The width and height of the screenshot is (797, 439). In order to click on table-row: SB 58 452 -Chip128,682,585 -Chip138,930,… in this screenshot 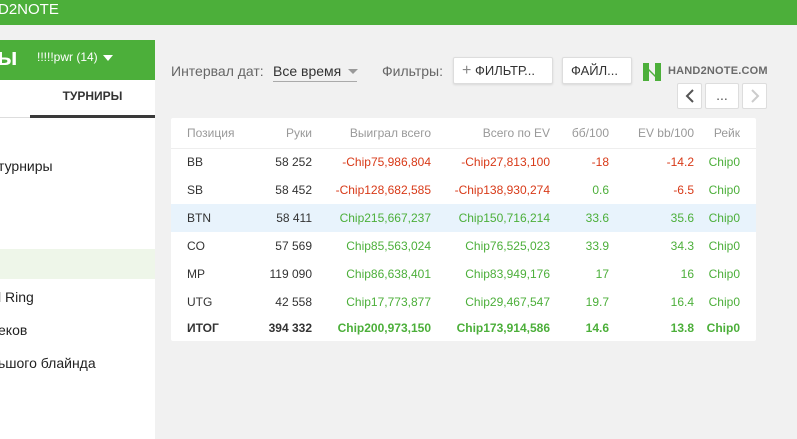, I will do `click(463, 190)`.